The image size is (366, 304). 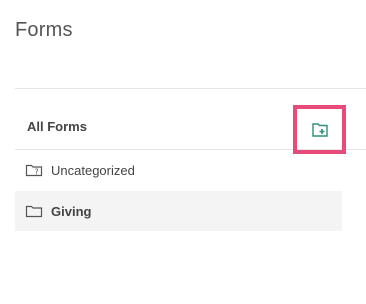 What do you see at coordinates (34, 170) in the screenshot?
I see `folder-question-icon: ?` at bounding box center [34, 170].